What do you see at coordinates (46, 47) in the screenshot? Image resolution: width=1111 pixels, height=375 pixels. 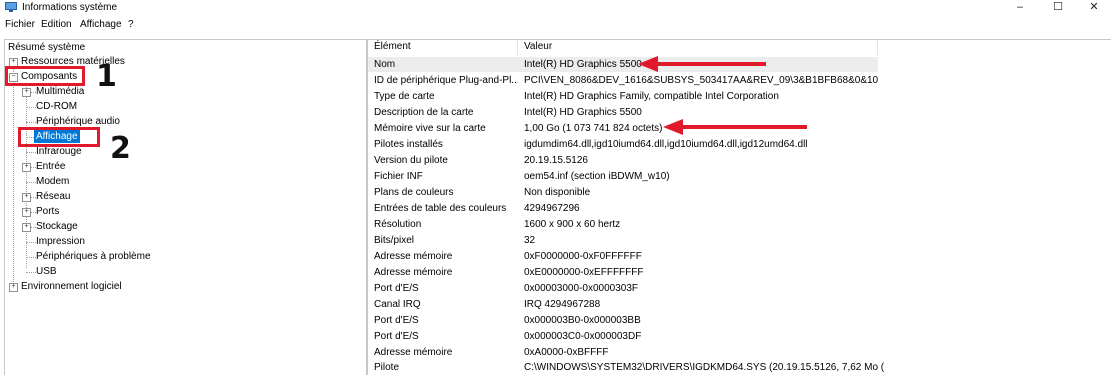 I see `tree-item-resume-systeme: Résumé système` at bounding box center [46, 47].